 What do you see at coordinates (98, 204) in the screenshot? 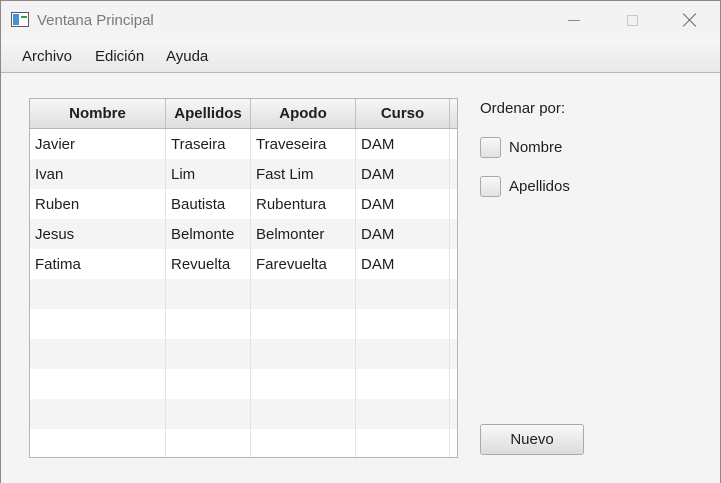
I see `table-cell: Ruben` at bounding box center [98, 204].